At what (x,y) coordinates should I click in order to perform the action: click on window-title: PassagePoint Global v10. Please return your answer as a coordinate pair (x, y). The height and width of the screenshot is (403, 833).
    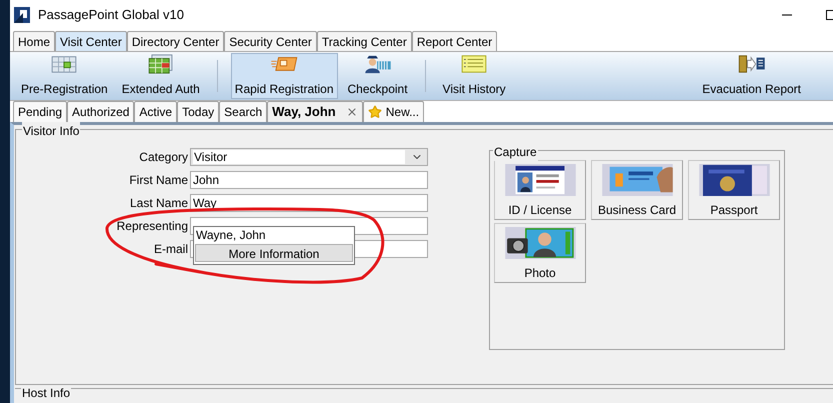
    Looking at the image, I should click on (111, 15).